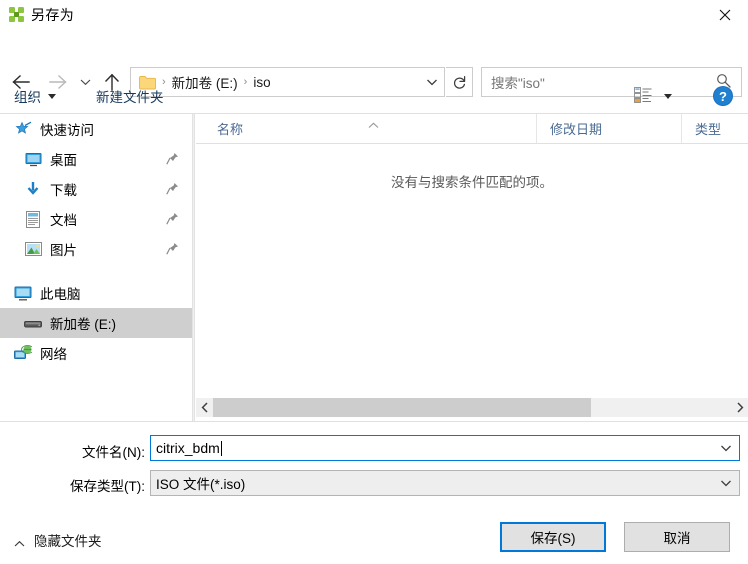 The height and width of the screenshot is (564, 748). I want to click on savetype-value: ISO 文件(*.iso), so click(201, 484).